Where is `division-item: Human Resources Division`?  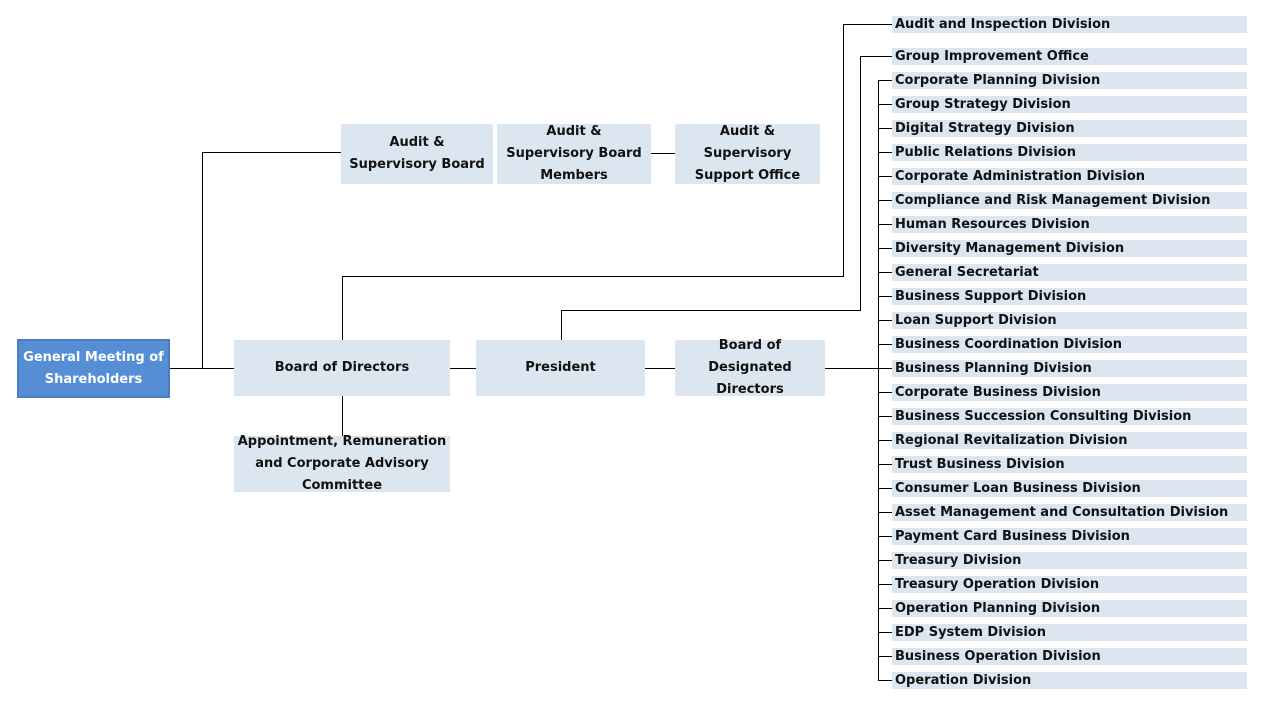
division-item: Human Resources Division is located at coordinates (1069, 224).